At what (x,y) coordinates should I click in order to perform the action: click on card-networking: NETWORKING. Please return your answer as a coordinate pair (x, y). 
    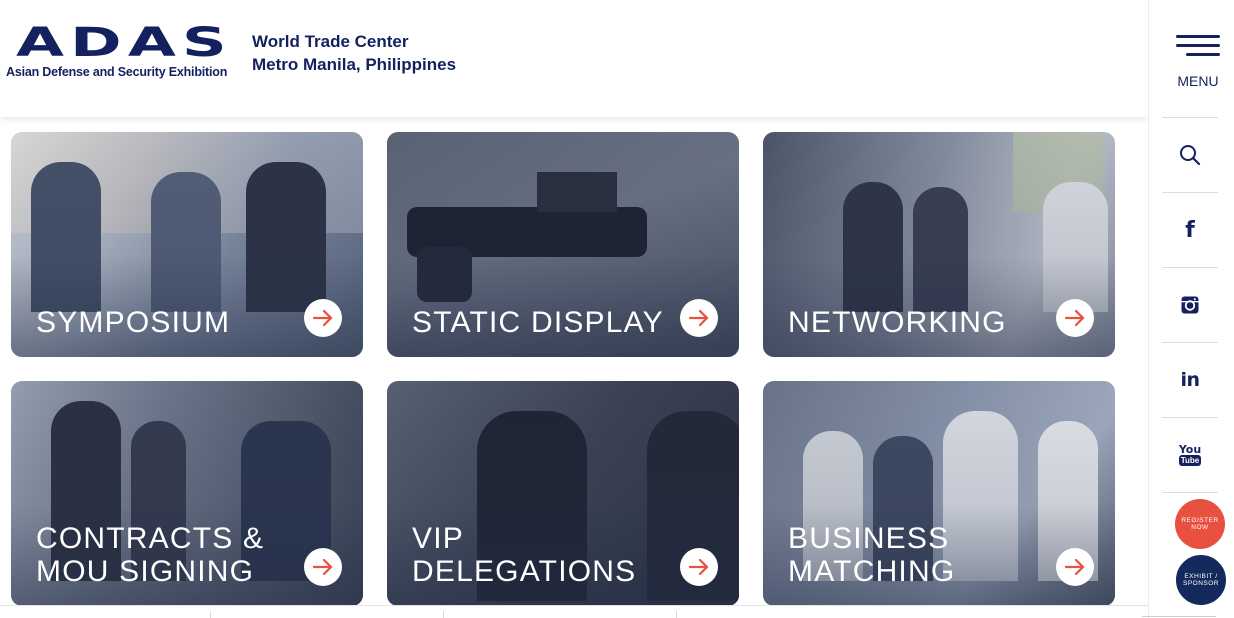
    Looking at the image, I should click on (939, 244).